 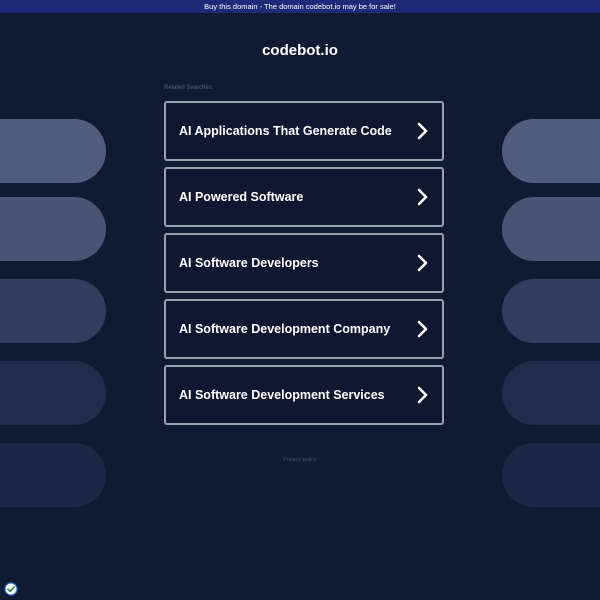 I want to click on related-search-link: AI Applications That Generate Code, so click(x=304, y=131).